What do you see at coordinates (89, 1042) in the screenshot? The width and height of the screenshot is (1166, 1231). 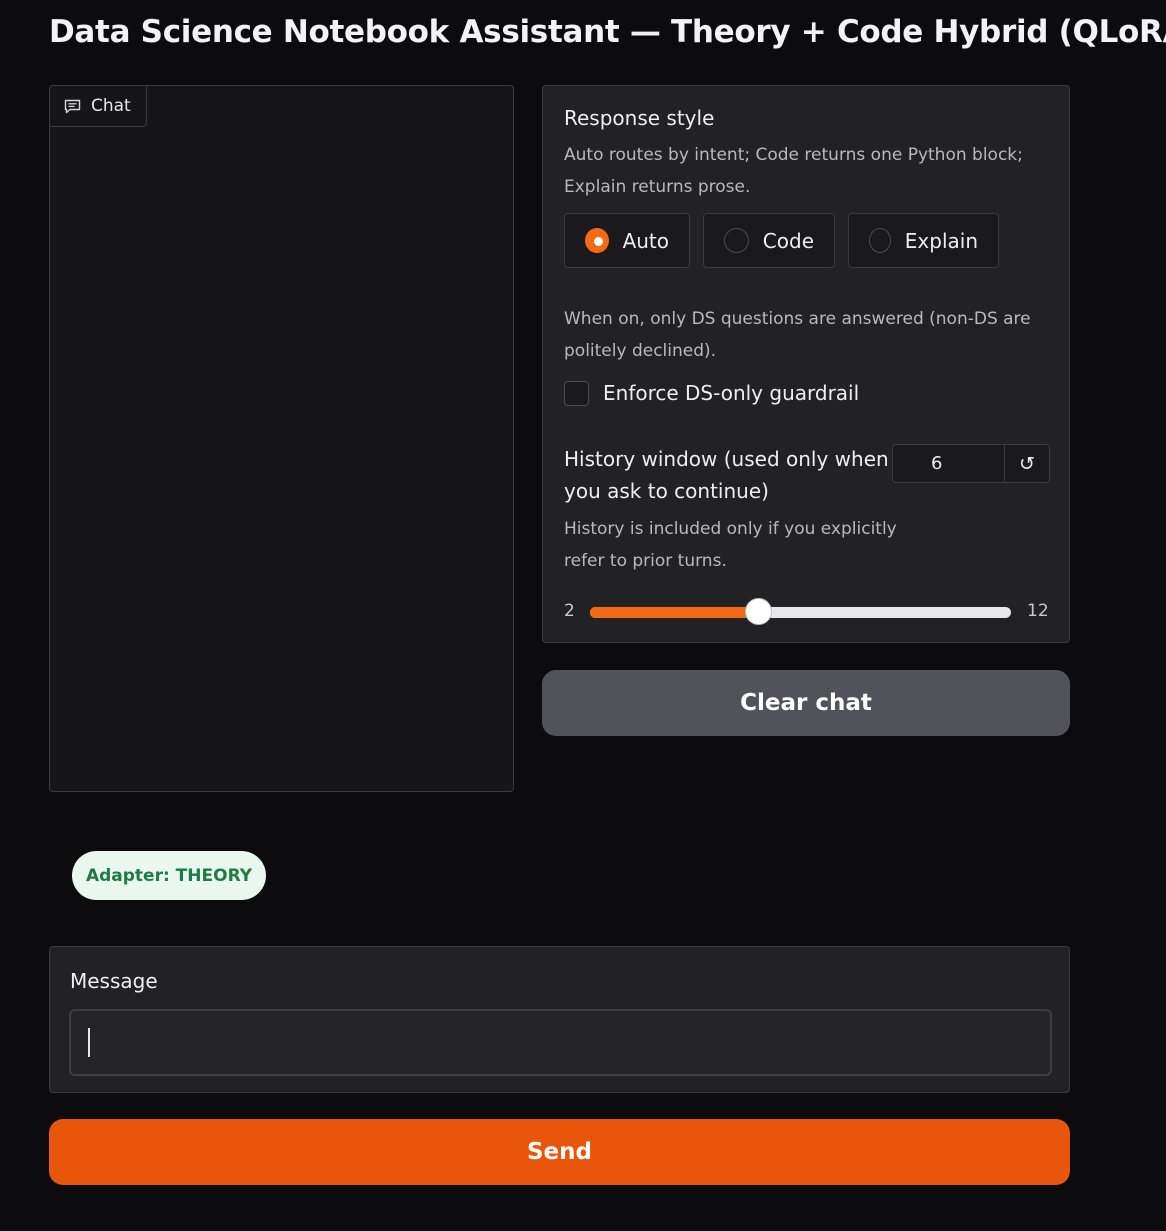 I see `text-caret` at bounding box center [89, 1042].